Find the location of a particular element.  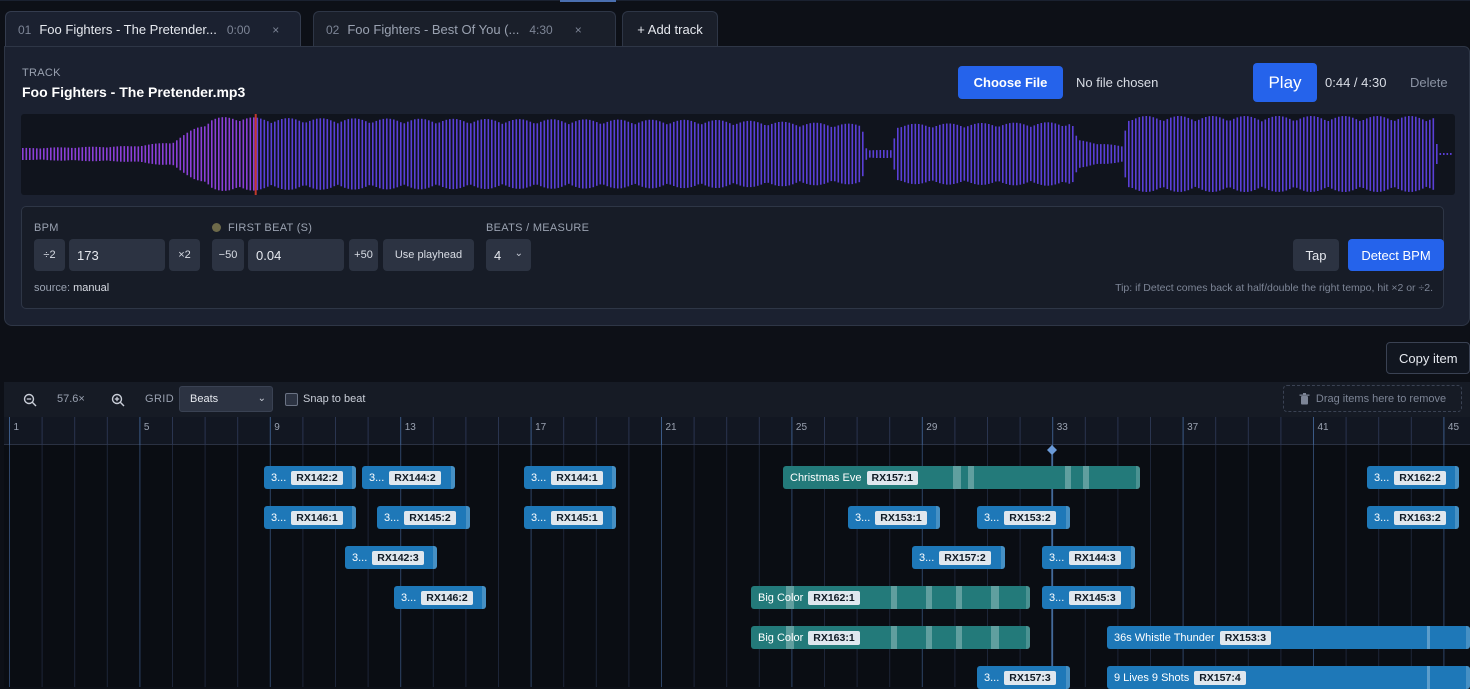

clip-tag: RX157:3 is located at coordinates (1030, 677).